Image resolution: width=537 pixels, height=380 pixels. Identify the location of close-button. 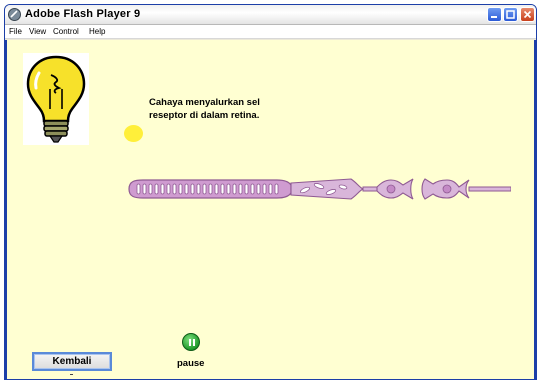
(527, 14).